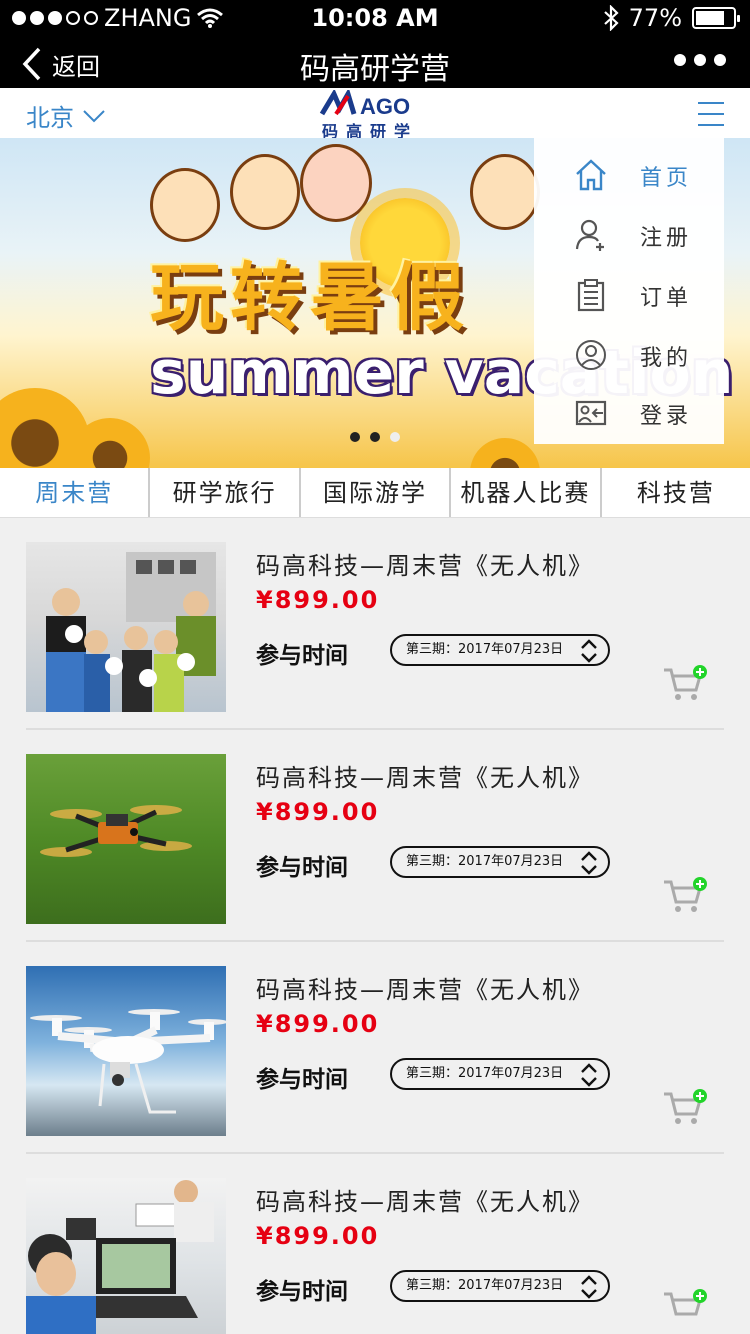  What do you see at coordinates (505, 453) in the screenshot?
I see `sunflower-decoration` at bounding box center [505, 453].